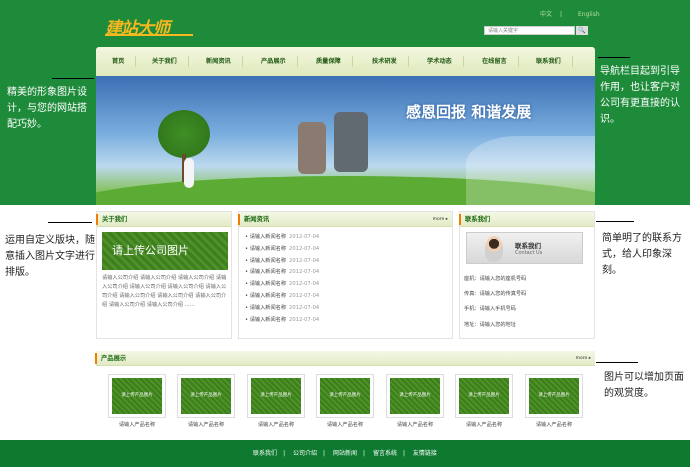 This screenshot has width=690, height=467. Describe the element at coordinates (165, 251) in the screenshot. I see `about-image: 请上传公司图片` at that location.